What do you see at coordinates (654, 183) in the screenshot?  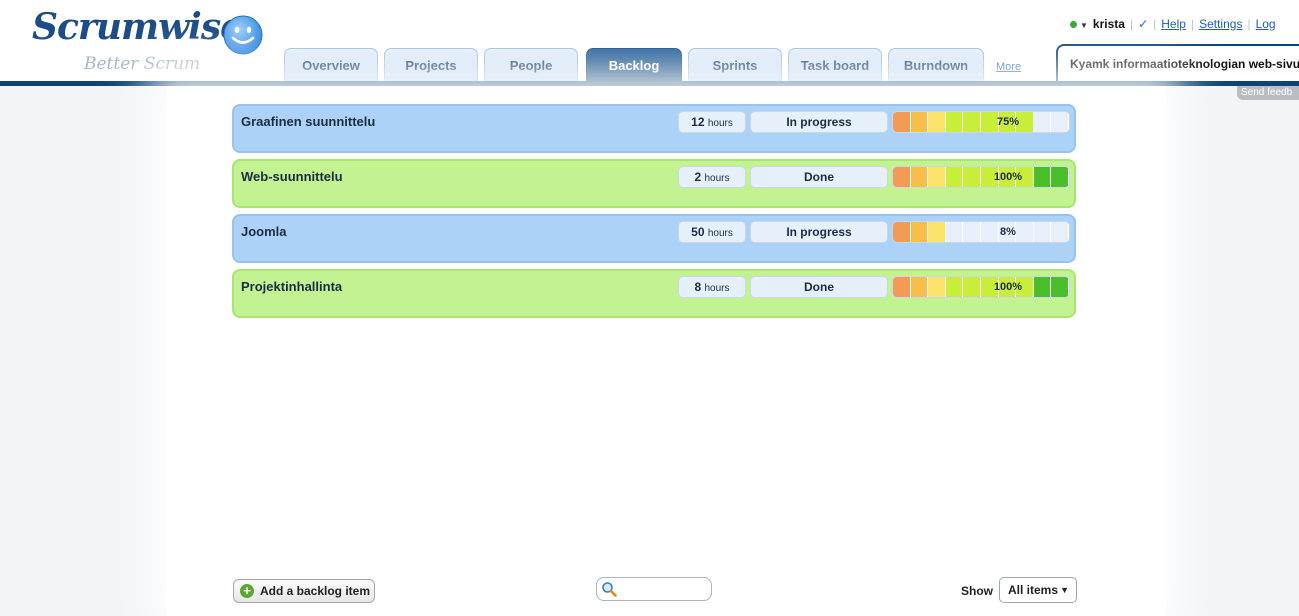 I see `backlog-item: Web-suunnittelu 2 hours Done 100%` at bounding box center [654, 183].